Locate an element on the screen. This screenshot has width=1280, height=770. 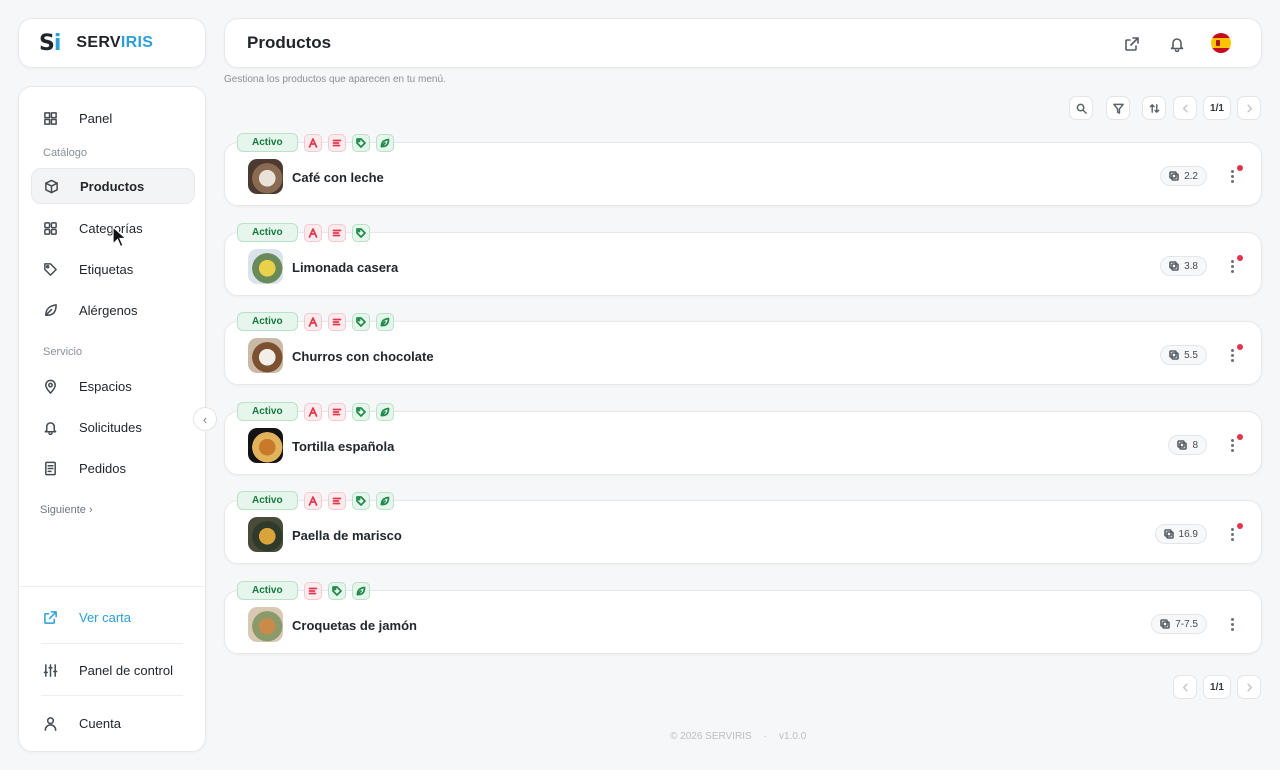
external-link-icon is located at coordinates (50, 617).